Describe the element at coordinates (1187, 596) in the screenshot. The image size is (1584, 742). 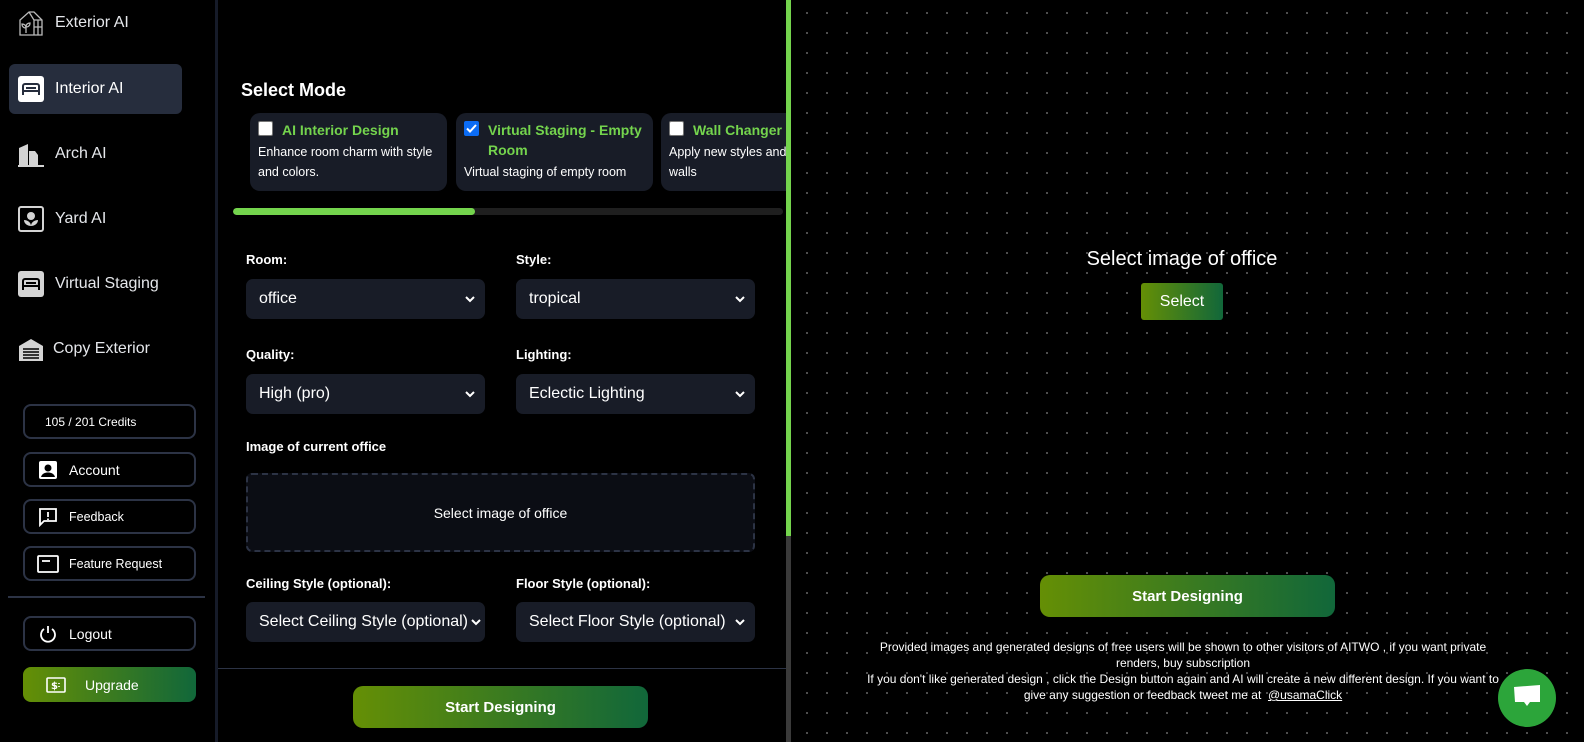
I see `preview-start-designing-button: Start Designing` at that location.